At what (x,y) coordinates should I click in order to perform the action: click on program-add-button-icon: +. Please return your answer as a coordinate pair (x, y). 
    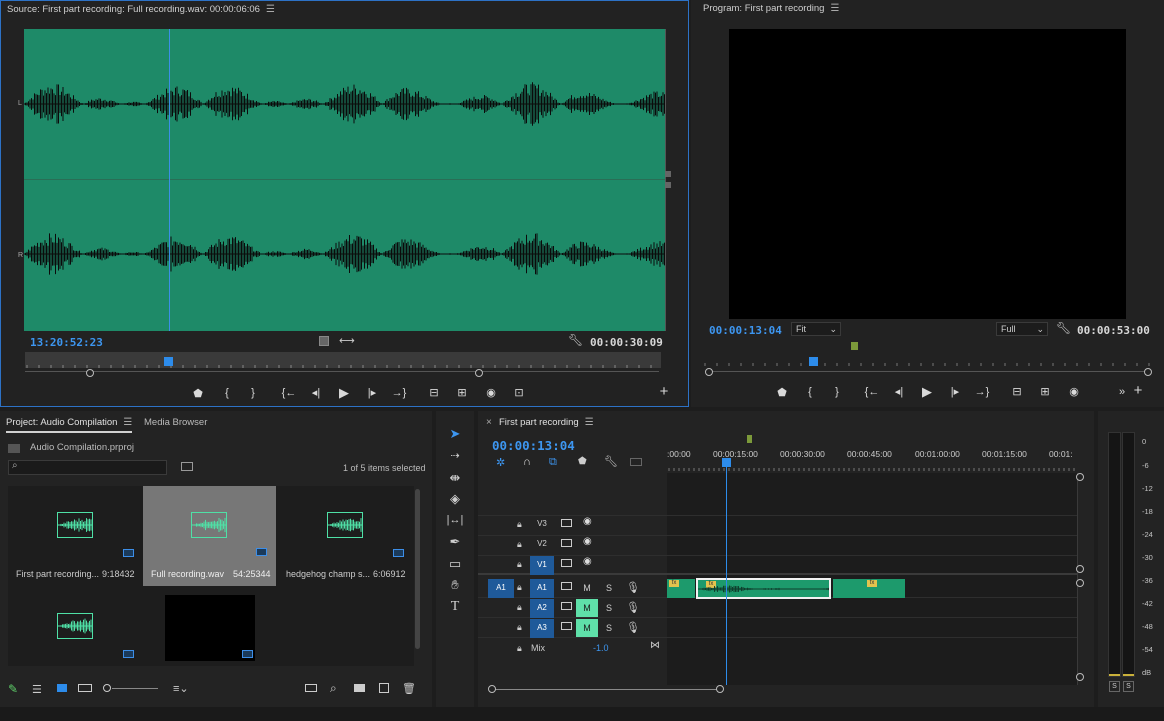
    Looking at the image, I should click on (1138, 390).